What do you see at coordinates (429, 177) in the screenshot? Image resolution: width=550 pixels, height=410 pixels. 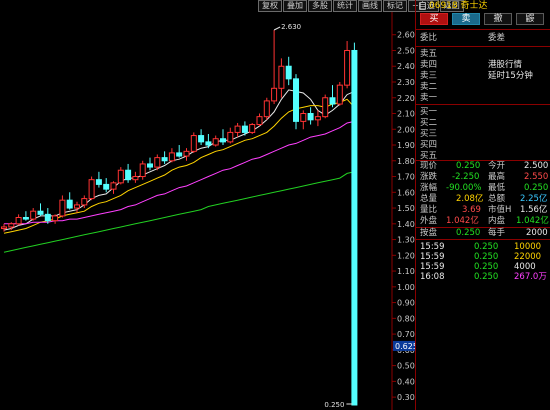 I see `quote-row: 涨跌` at bounding box center [429, 177].